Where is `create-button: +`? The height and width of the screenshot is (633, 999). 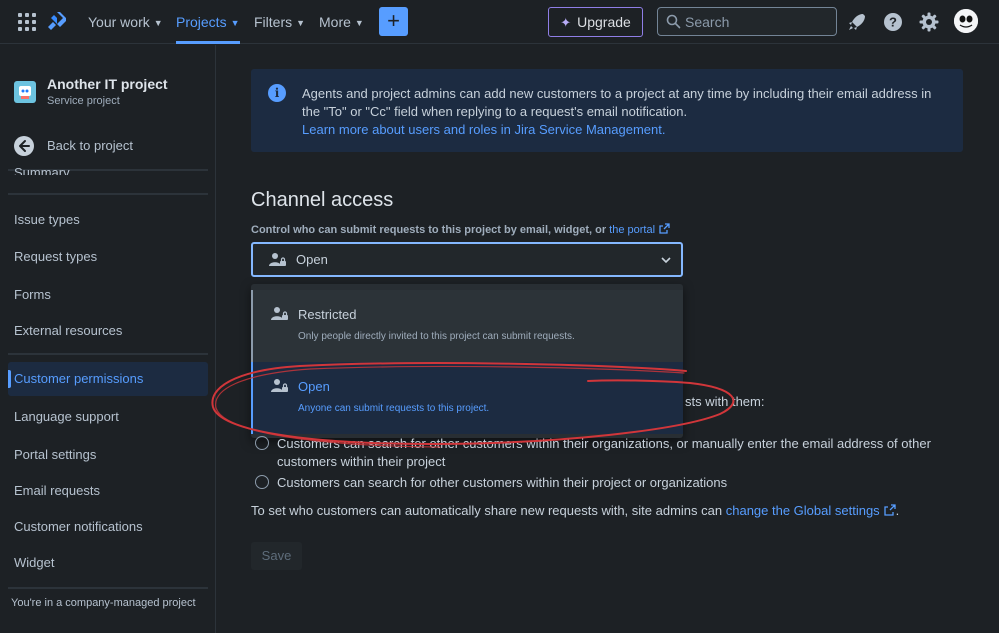 create-button: + is located at coordinates (393, 21).